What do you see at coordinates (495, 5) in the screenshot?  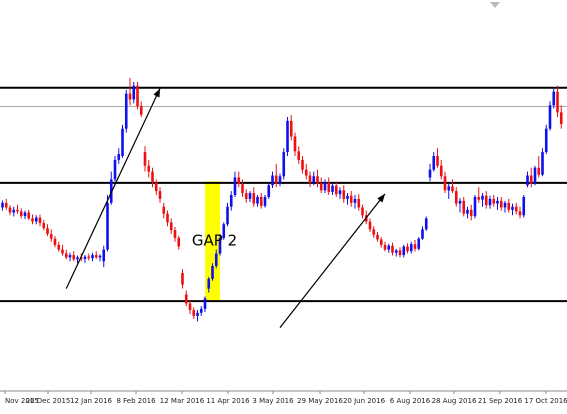 I see `scroll-marker-icon` at bounding box center [495, 5].